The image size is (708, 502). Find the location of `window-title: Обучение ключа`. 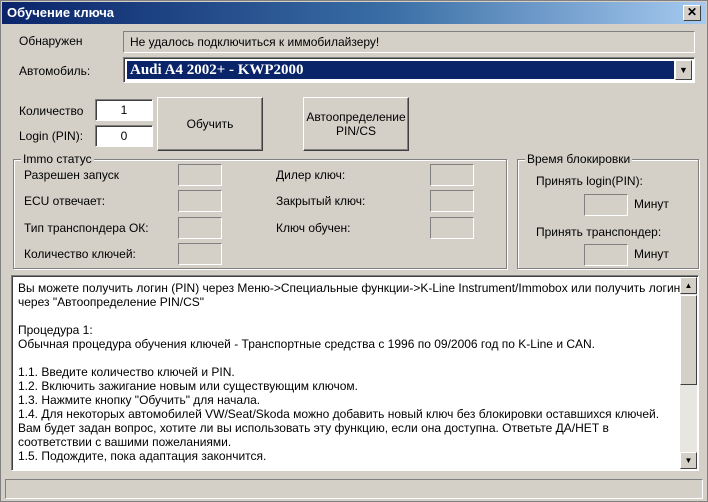

window-title: Обучение ключа is located at coordinates (60, 12).